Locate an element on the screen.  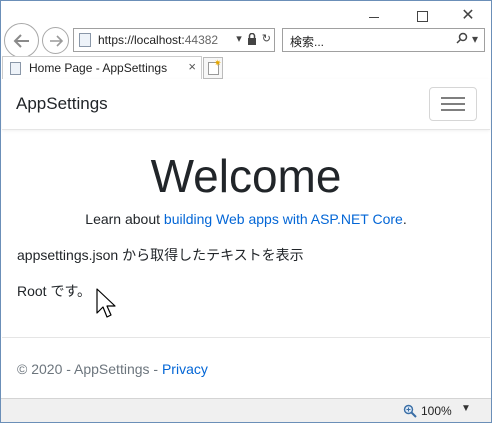
minimize-button is located at coordinates (374, 16).